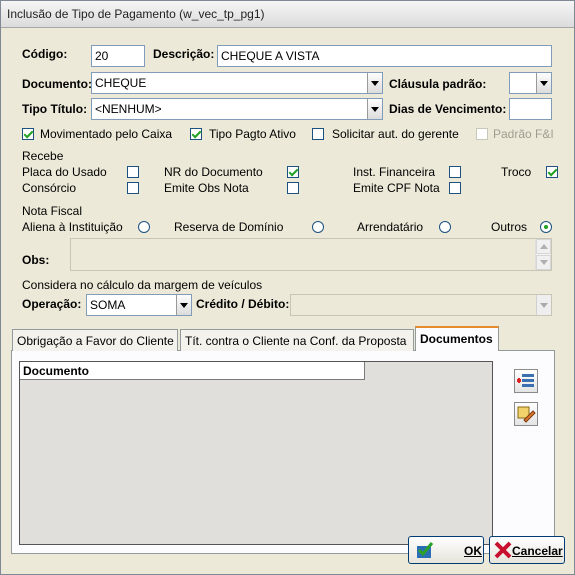  Describe the element at coordinates (184, 54) in the screenshot. I see `descricao-label: Descrição:` at that location.